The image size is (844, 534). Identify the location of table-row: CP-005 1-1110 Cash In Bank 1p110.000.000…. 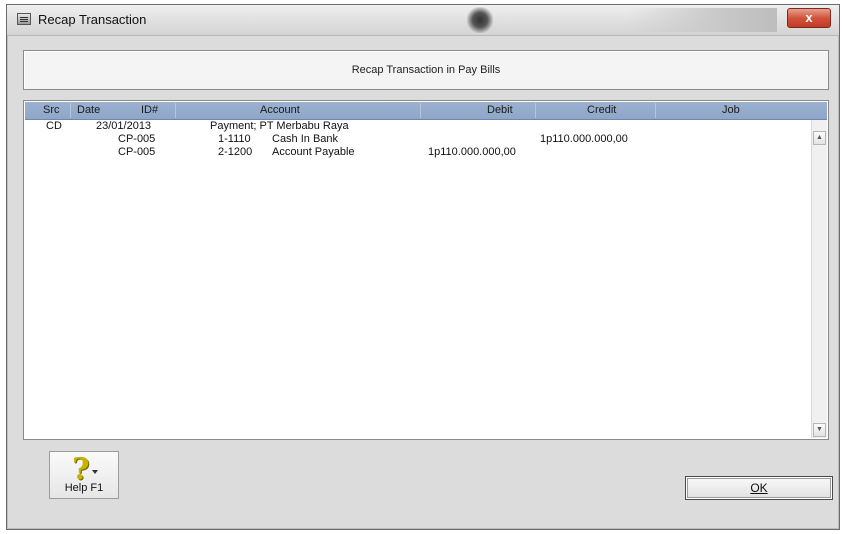
(417, 139).